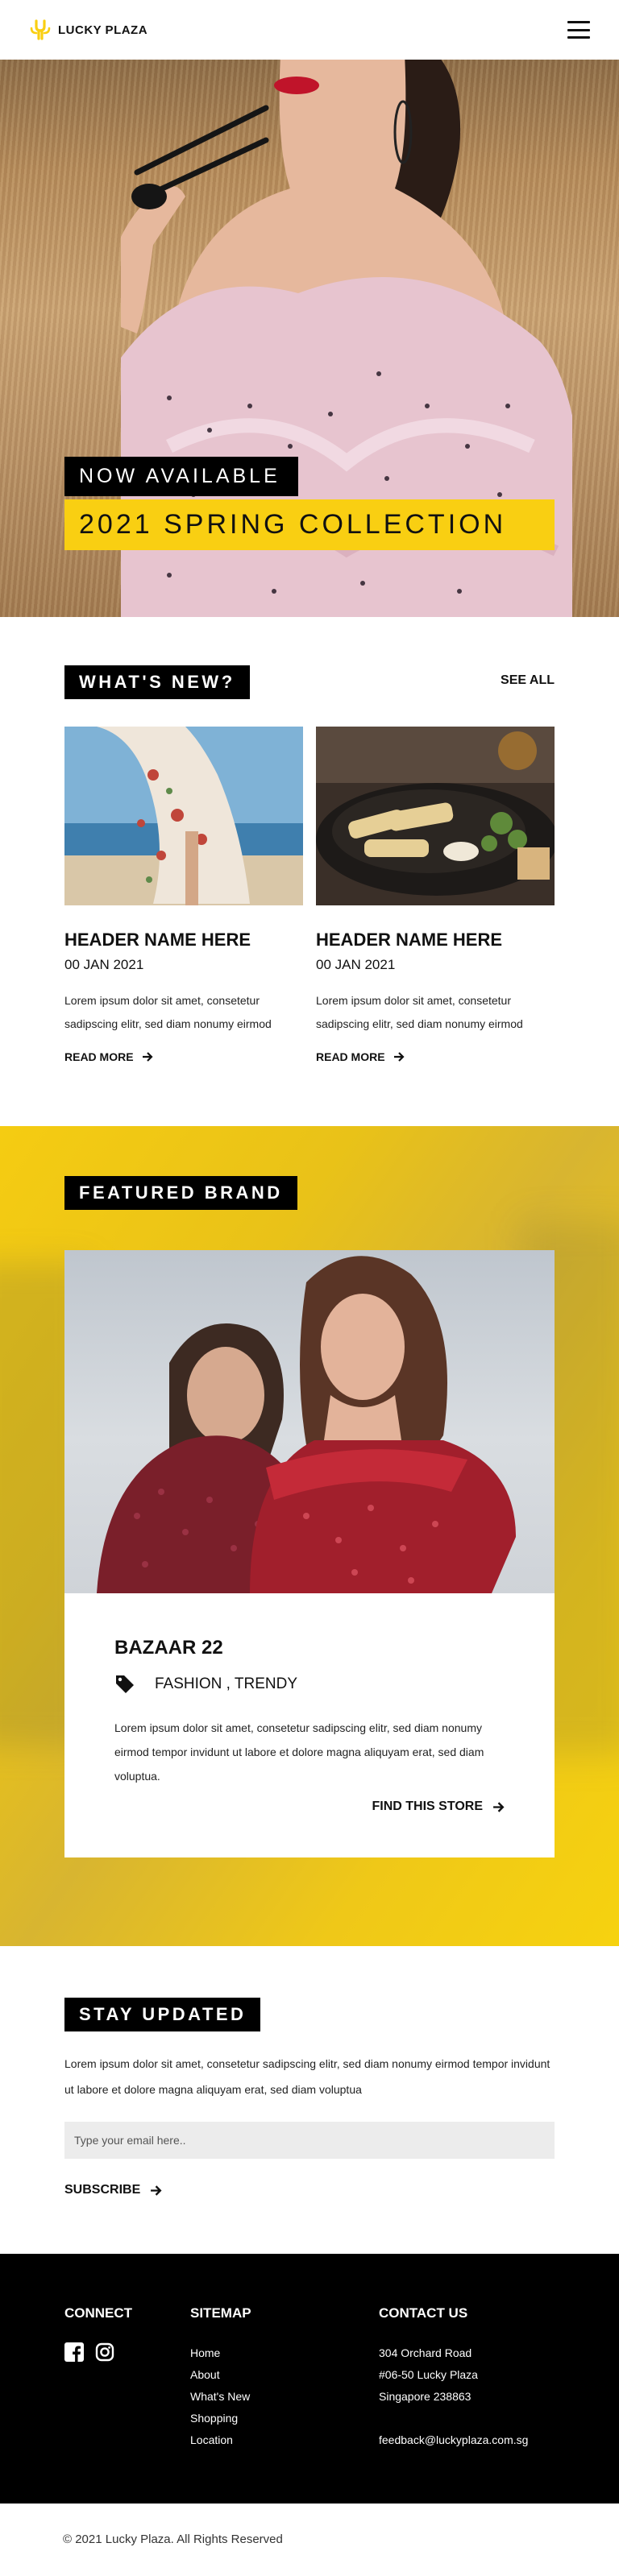 This screenshot has width=619, height=2576. What do you see at coordinates (74, 2352) in the screenshot?
I see `facebook-icon` at bounding box center [74, 2352].